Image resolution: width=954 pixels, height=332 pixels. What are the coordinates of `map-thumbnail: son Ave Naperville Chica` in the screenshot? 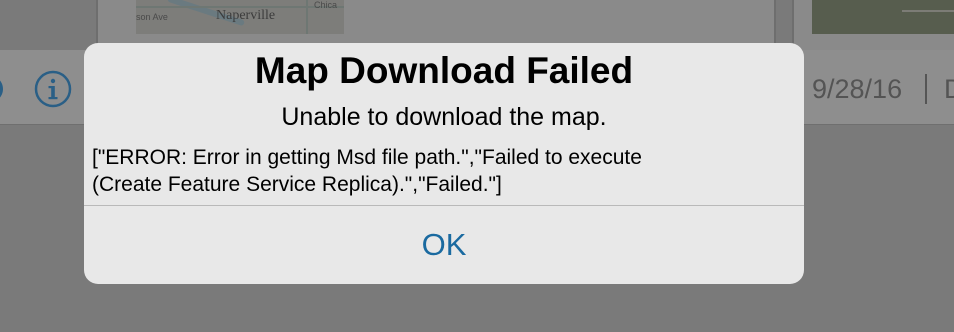 It's located at (240, 17).